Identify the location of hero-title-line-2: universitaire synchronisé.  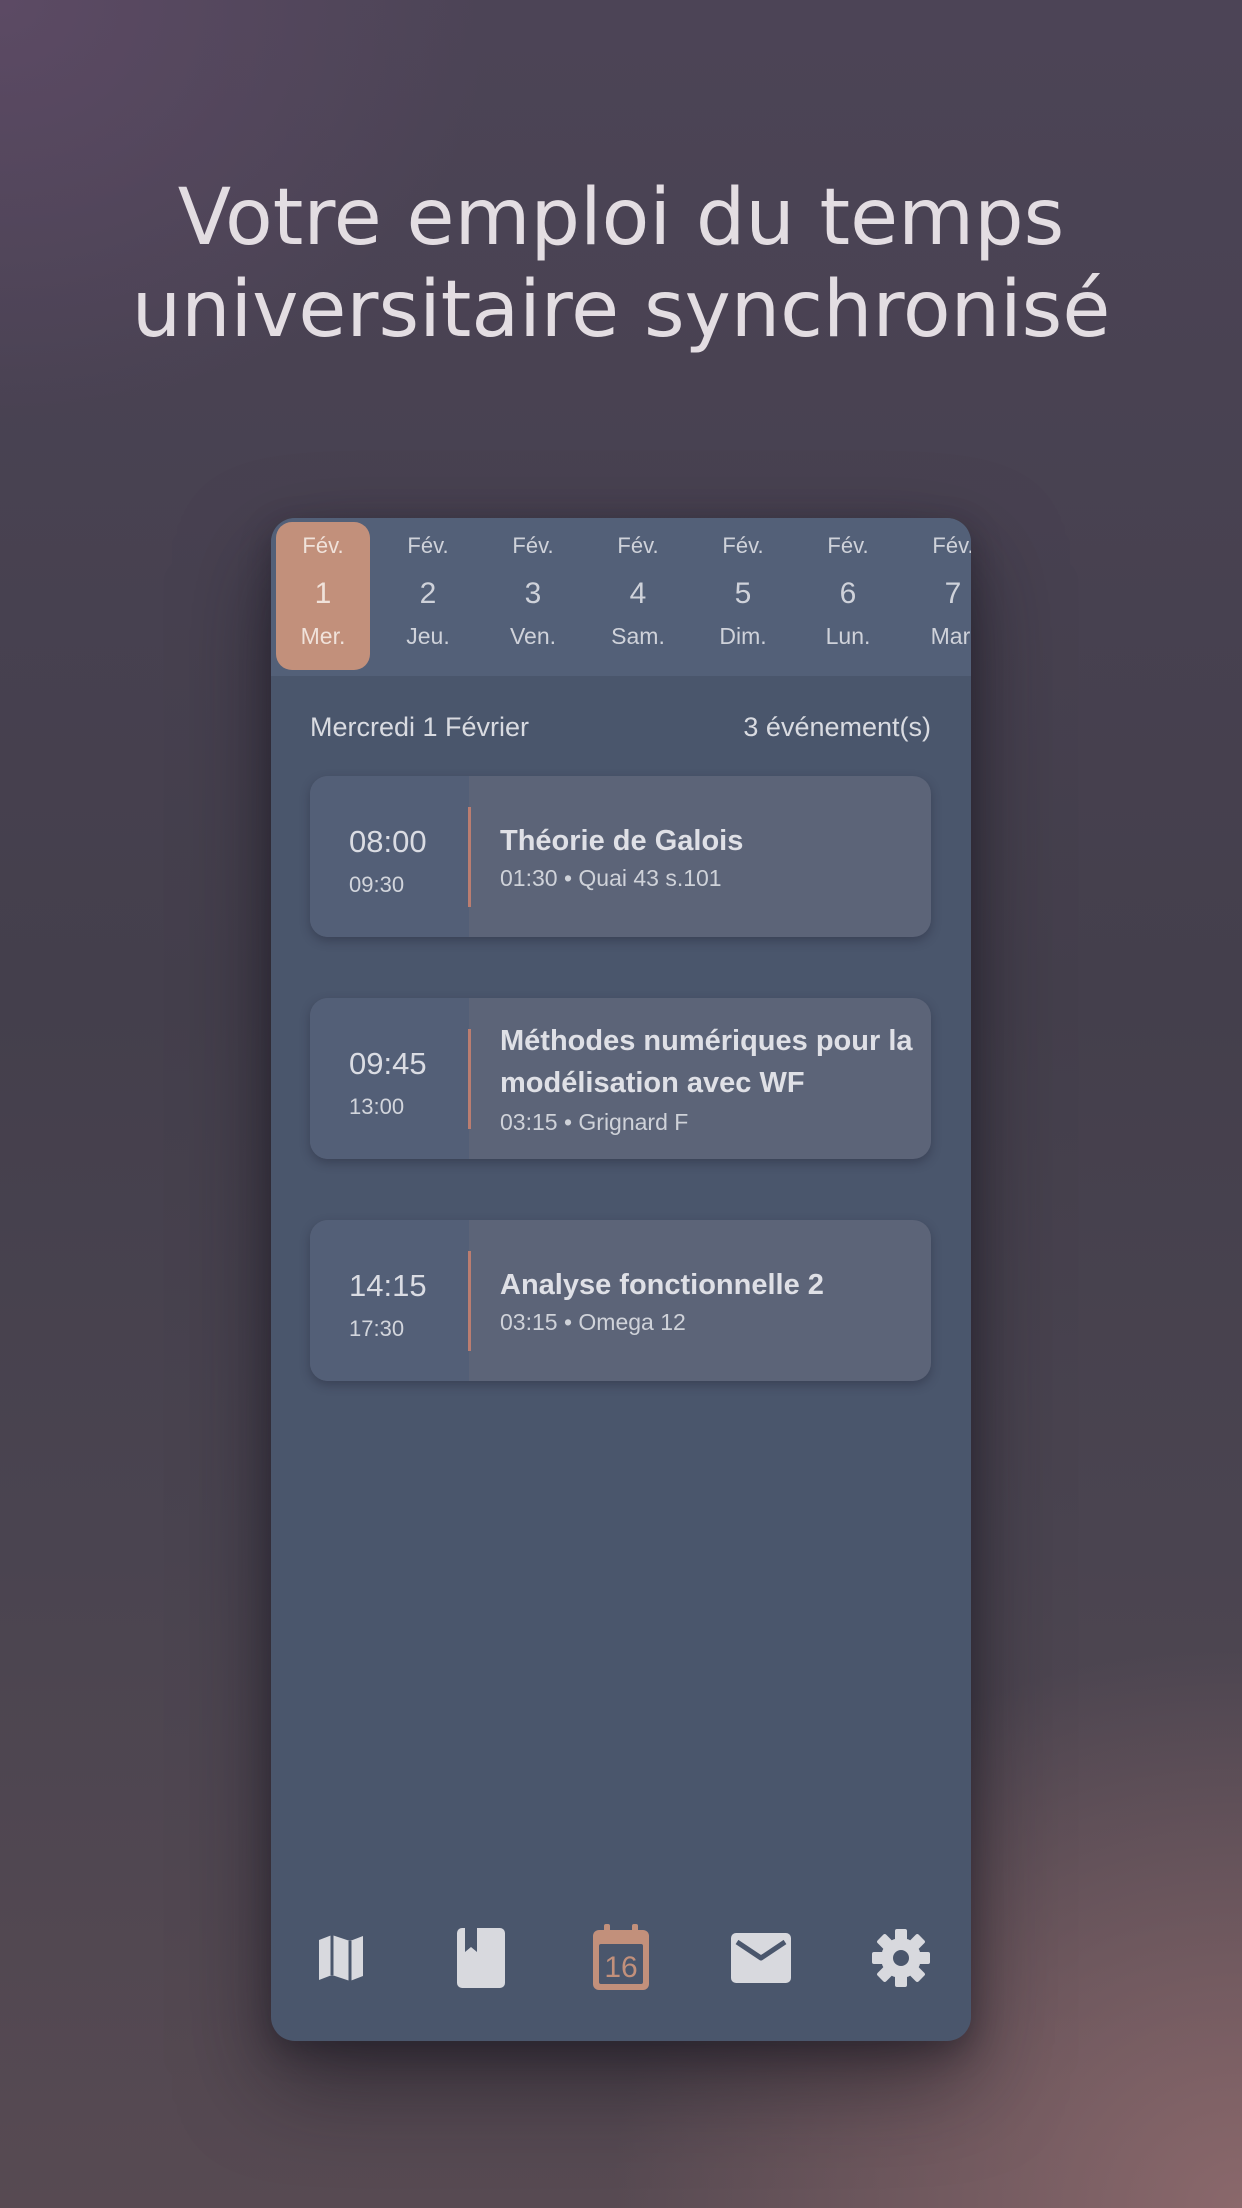
(621, 310).